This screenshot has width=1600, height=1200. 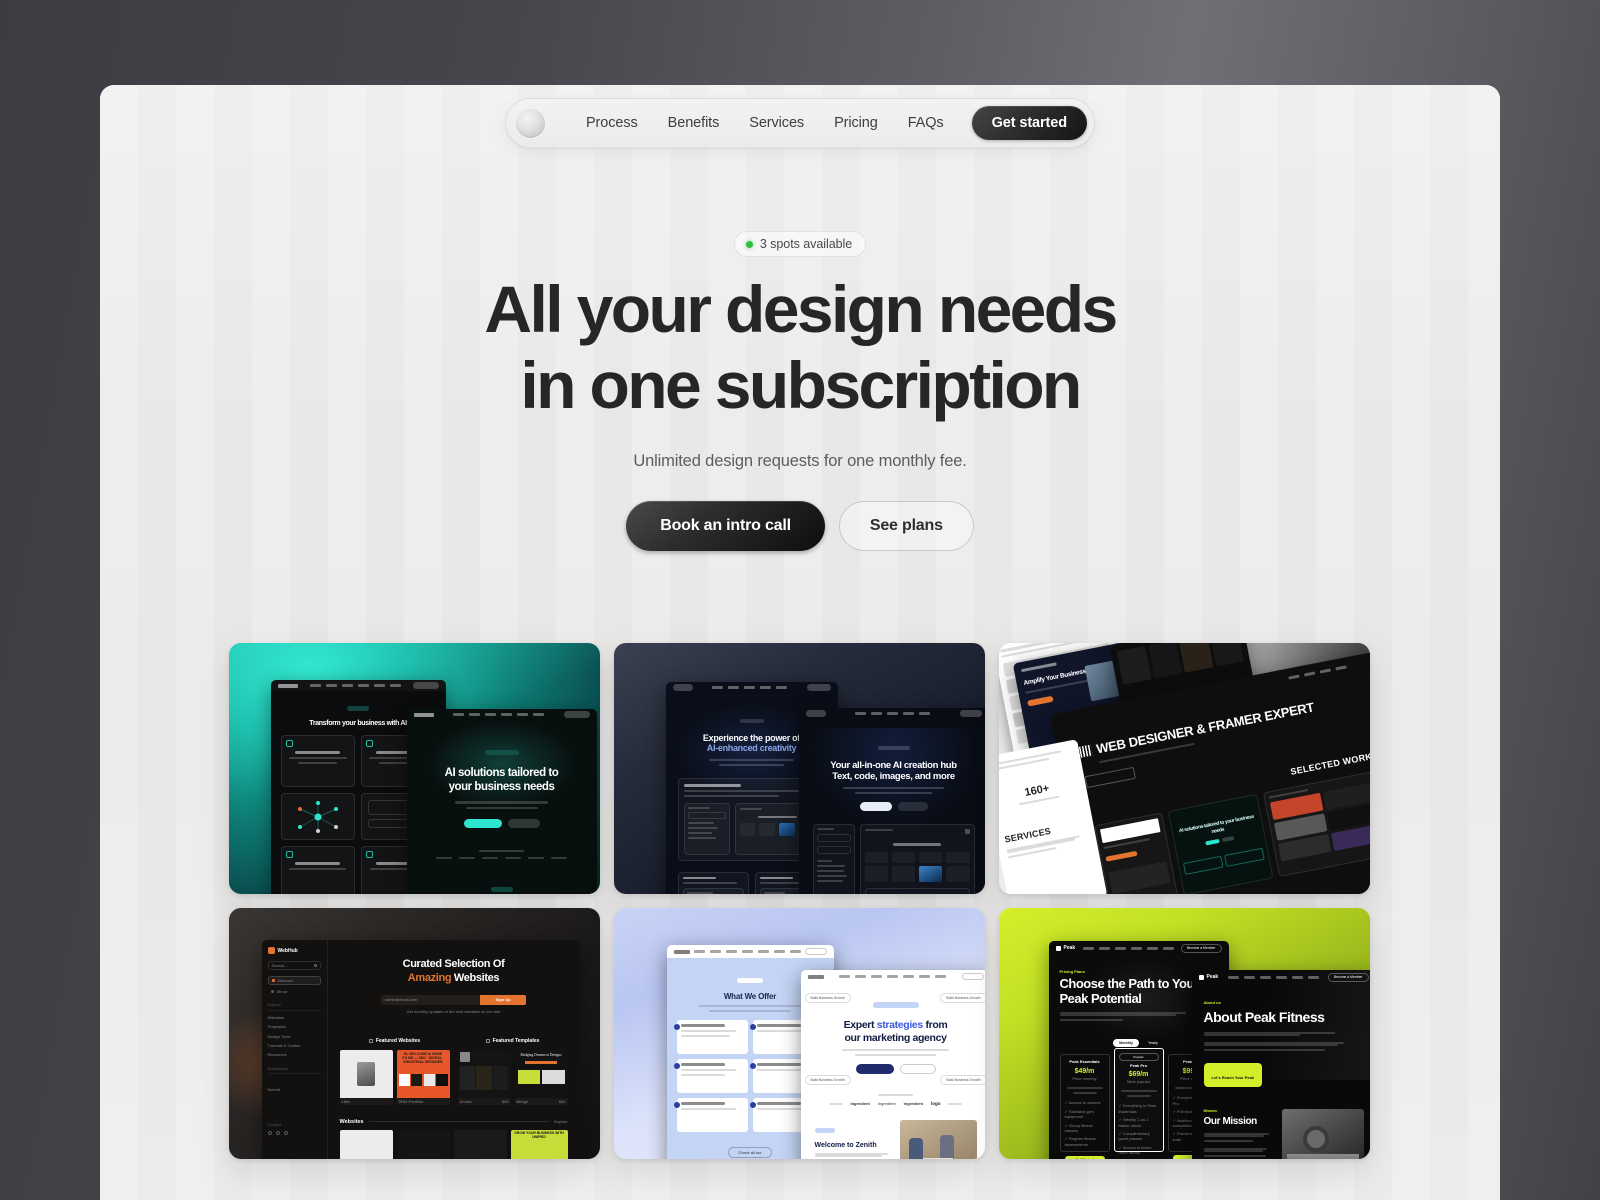 What do you see at coordinates (287, 950) in the screenshot?
I see `mockup-brand: WebHub` at bounding box center [287, 950].